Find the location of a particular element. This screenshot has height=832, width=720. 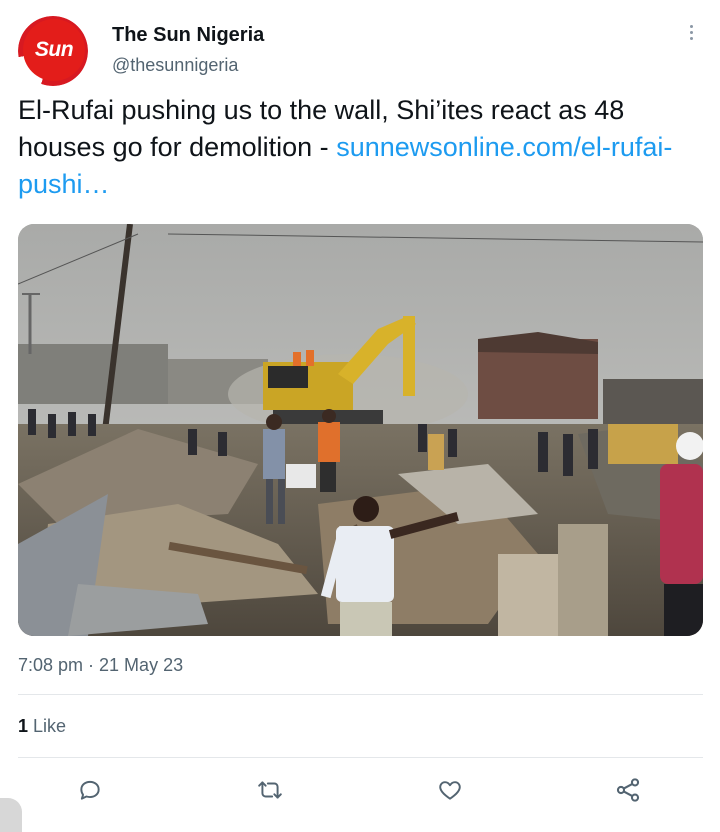

account-name: The Sun Nigeria is located at coordinates (188, 35).